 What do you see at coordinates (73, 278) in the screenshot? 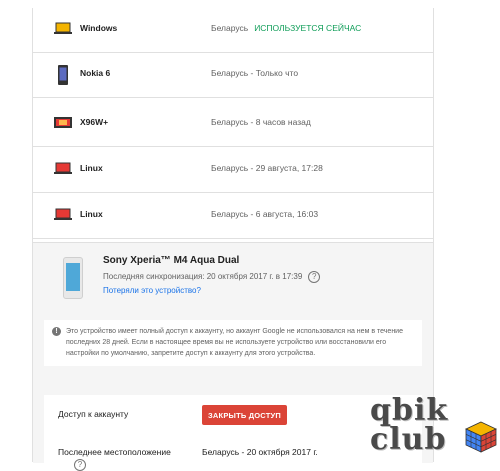
I see `phone-image` at bounding box center [73, 278].